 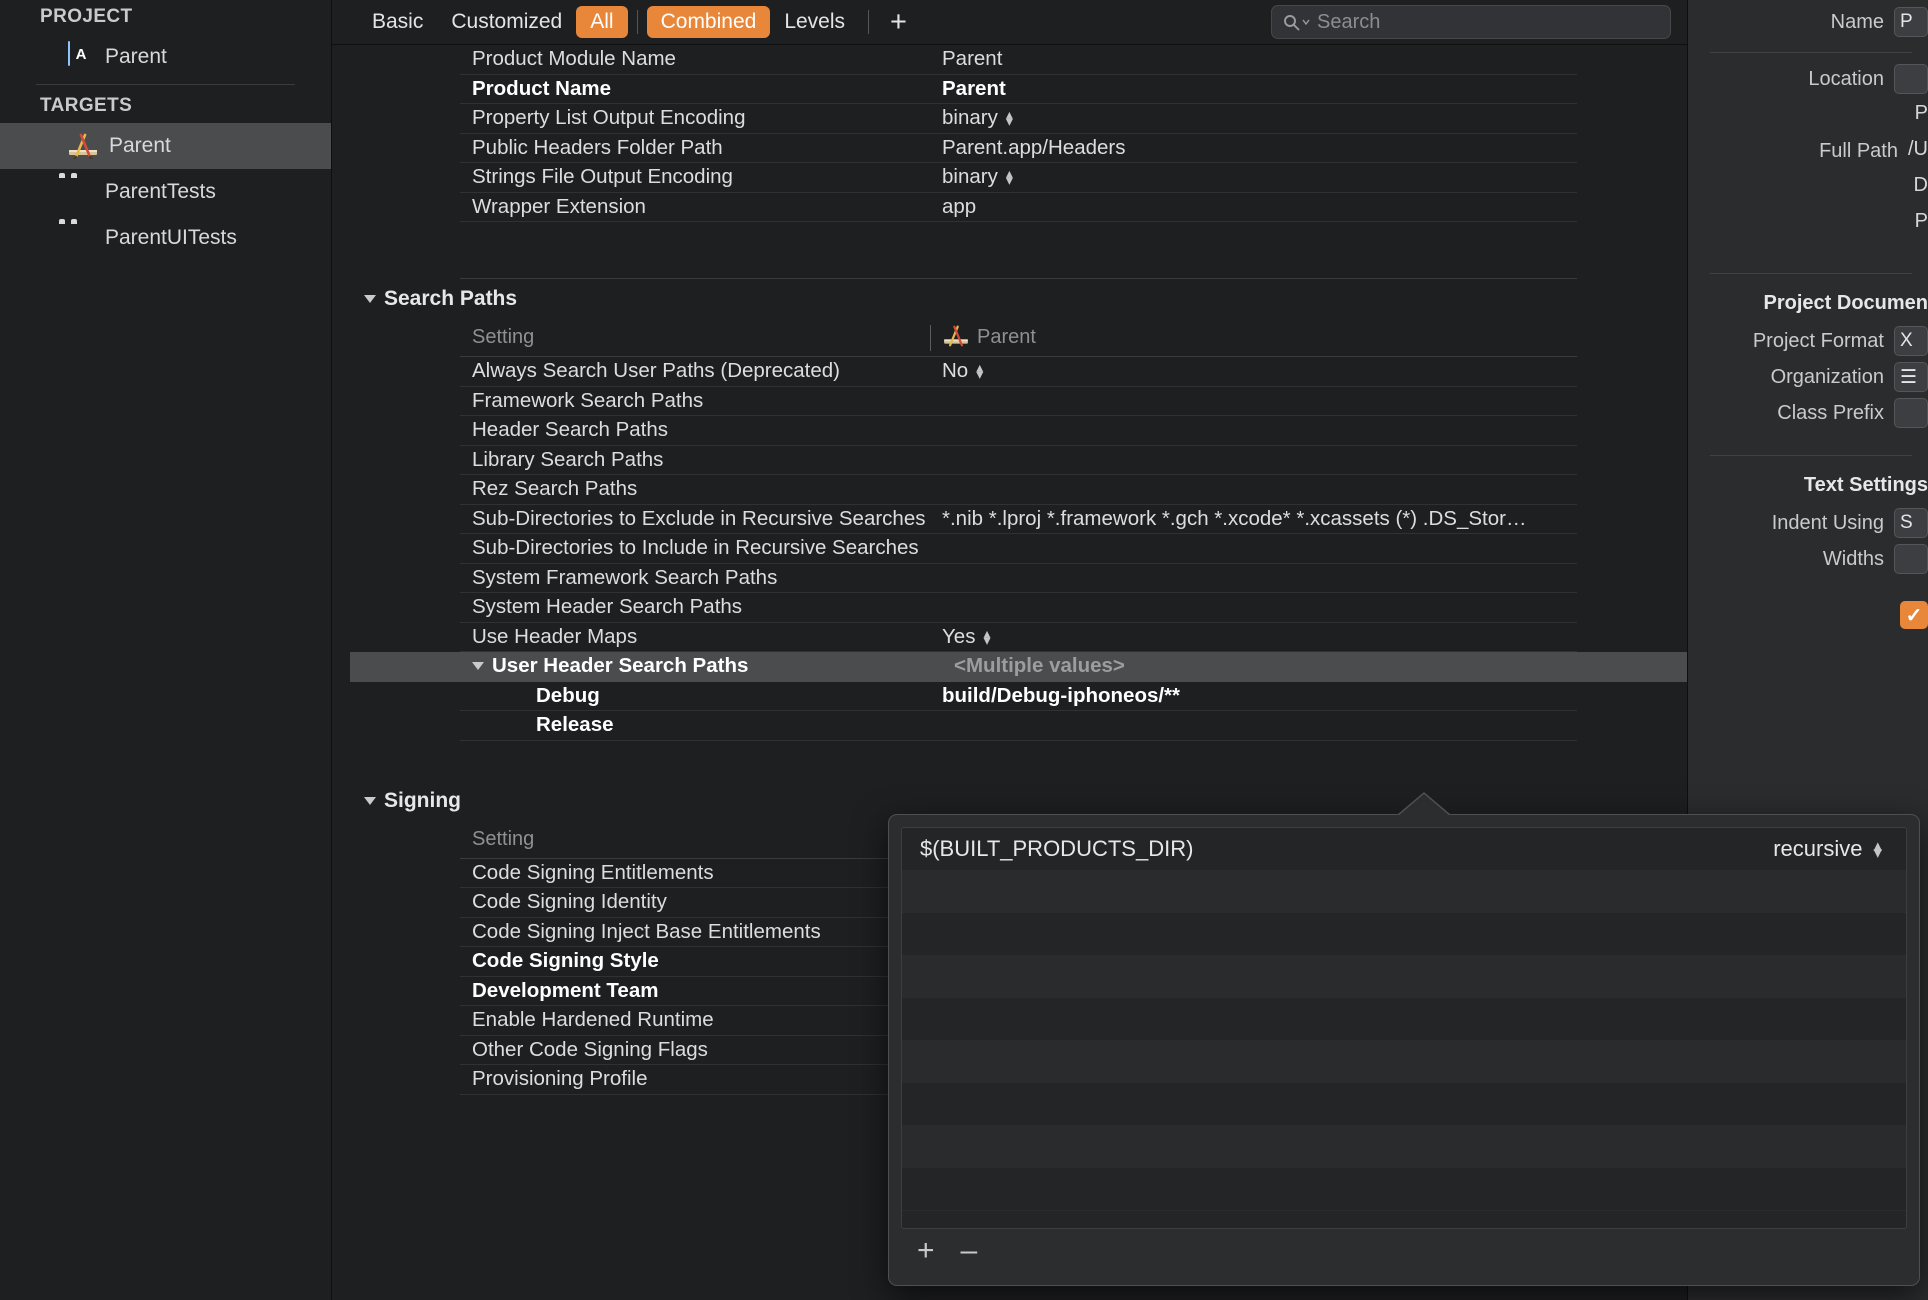 I want to click on setting-value: Parent.app/Headers, so click(x=1253, y=148).